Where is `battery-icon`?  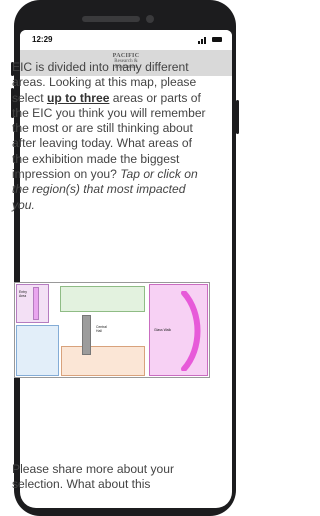
battery-icon is located at coordinates (217, 39).